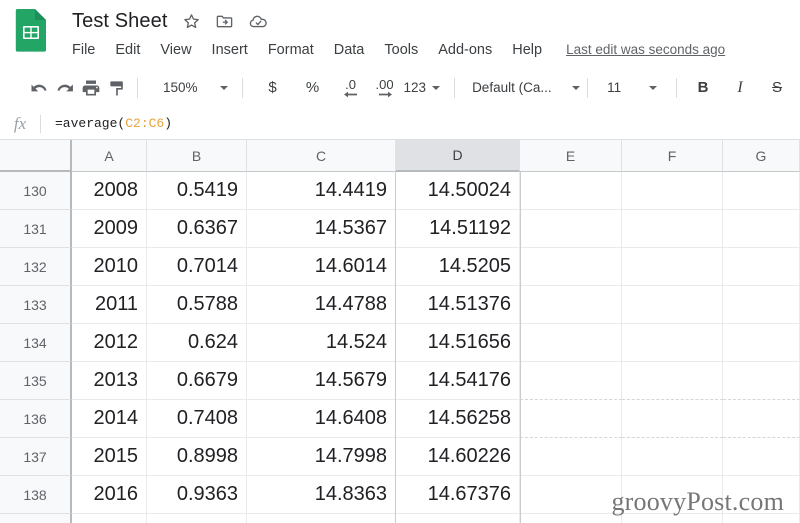 Image resolution: width=800 pixels, height=523 pixels. What do you see at coordinates (703, 88) in the screenshot?
I see `bold-button: B` at bounding box center [703, 88].